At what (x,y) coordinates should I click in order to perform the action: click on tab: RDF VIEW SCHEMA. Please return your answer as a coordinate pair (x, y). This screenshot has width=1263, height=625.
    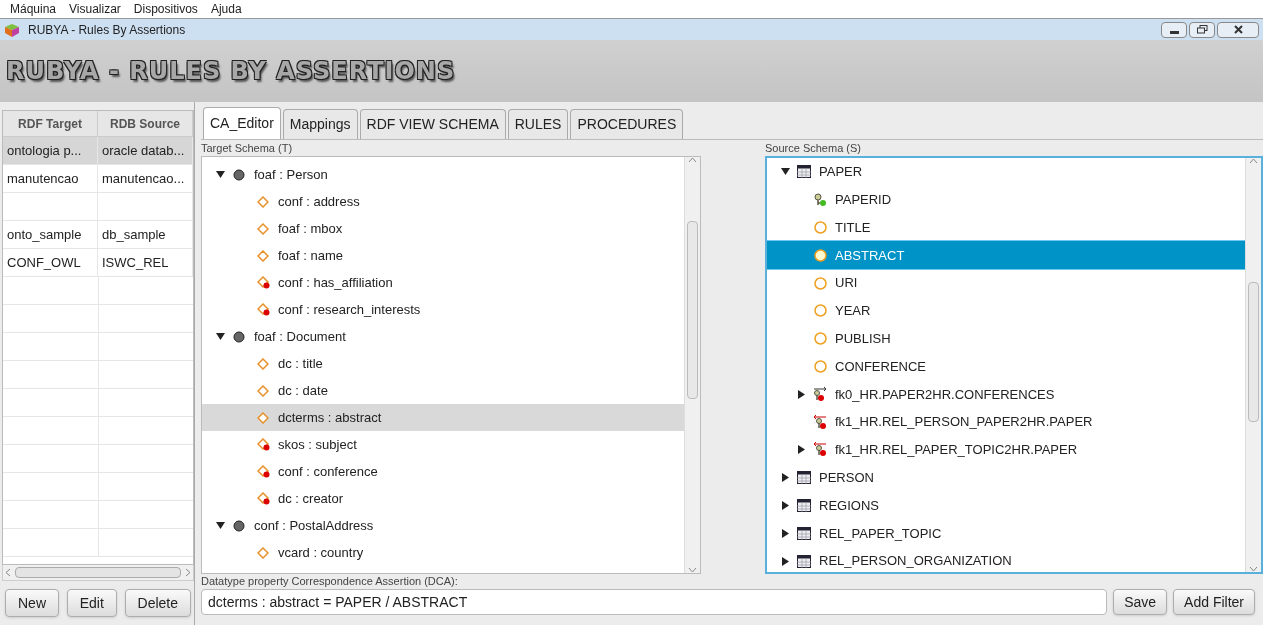
    Looking at the image, I should click on (432, 124).